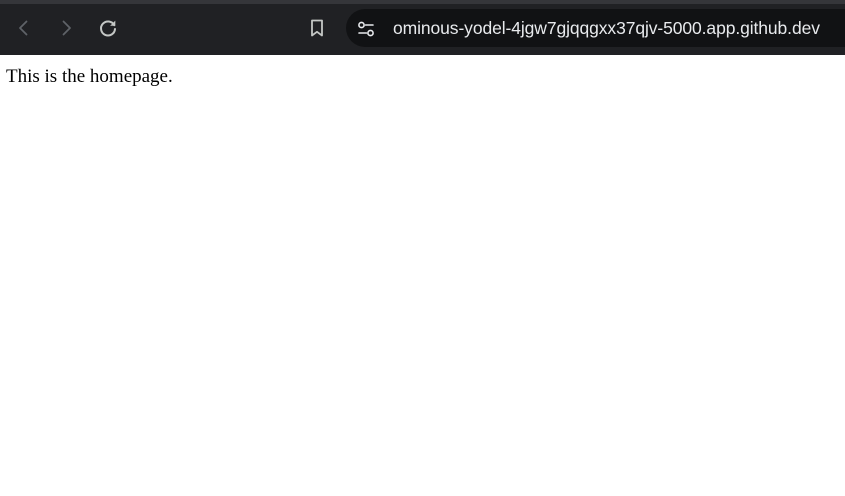 This screenshot has width=845, height=496. I want to click on back-button, so click(24, 28).